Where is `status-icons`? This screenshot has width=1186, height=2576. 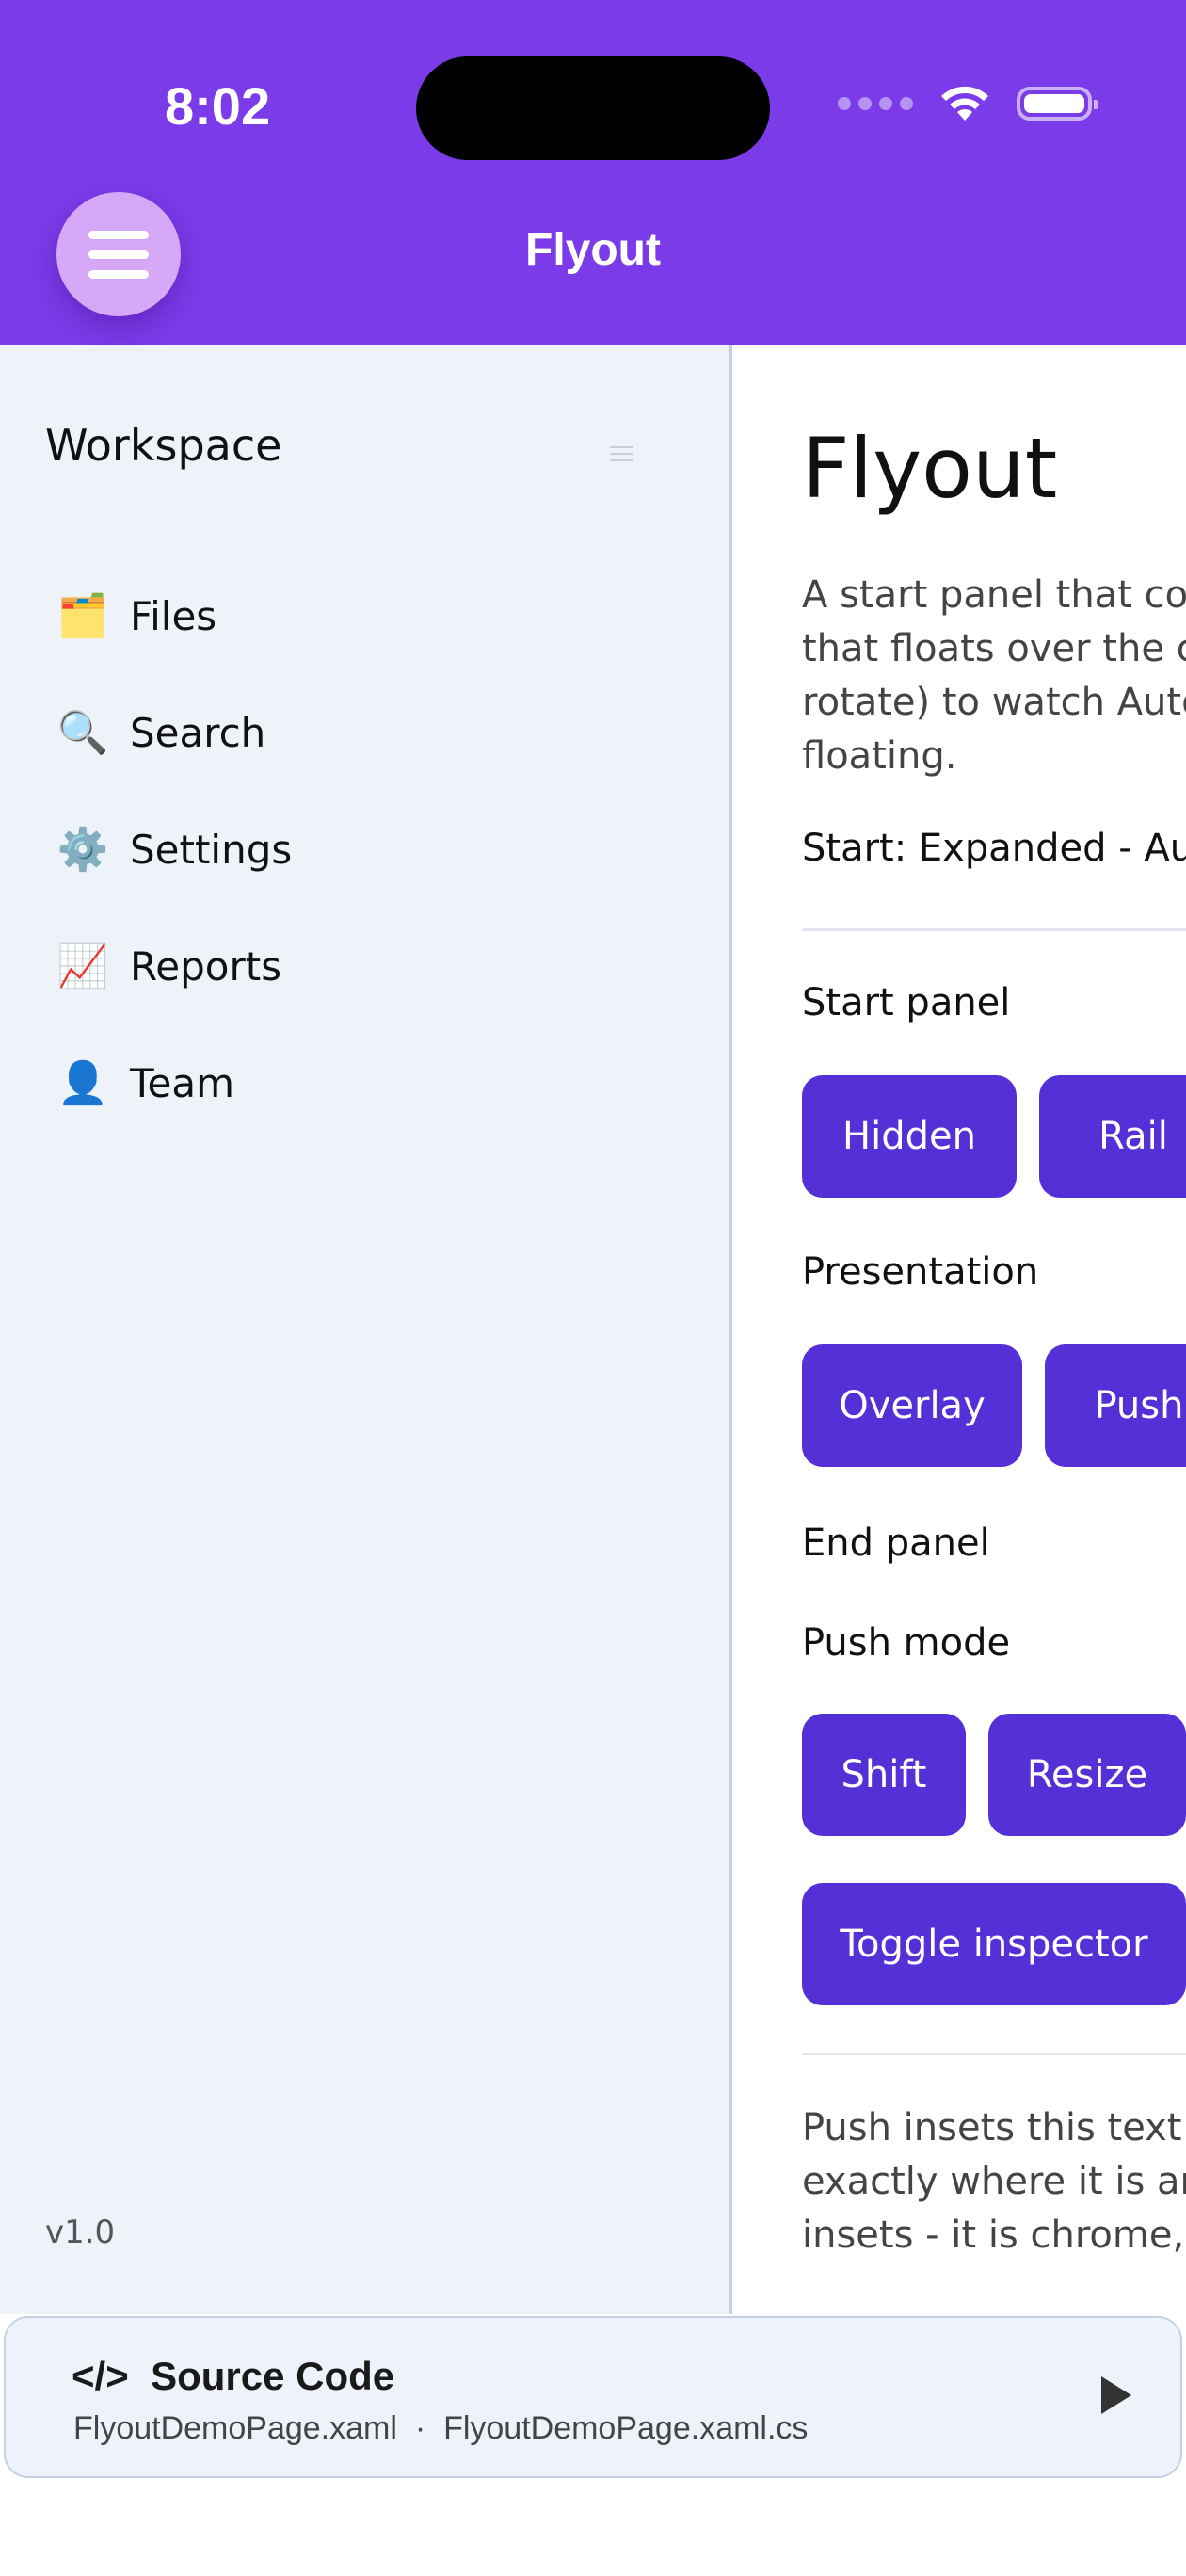 status-icons is located at coordinates (968, 103).